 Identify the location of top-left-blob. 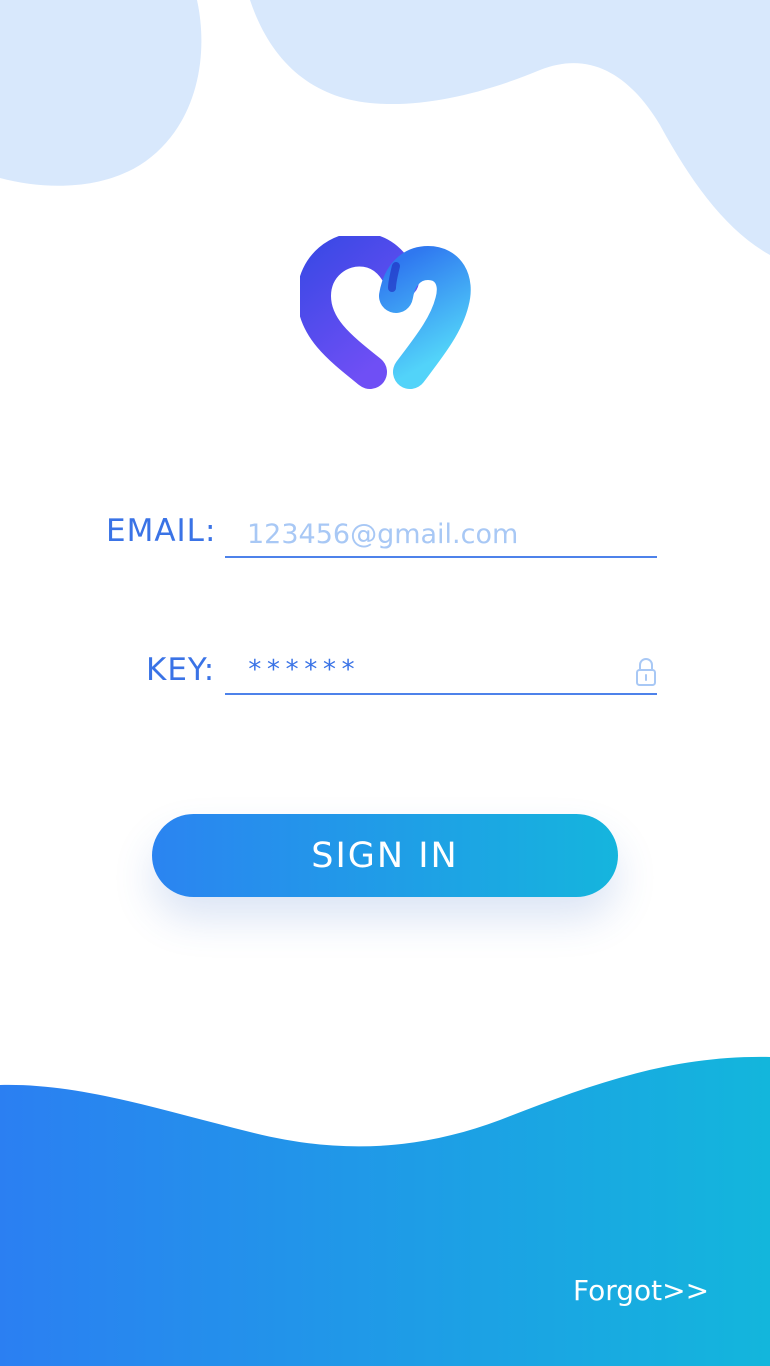
(101, 93).